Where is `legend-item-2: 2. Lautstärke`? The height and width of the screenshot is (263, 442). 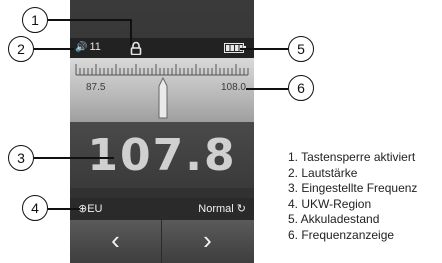 legend-item-2: 2. Lautstärke is located at coordinates (323, 172).